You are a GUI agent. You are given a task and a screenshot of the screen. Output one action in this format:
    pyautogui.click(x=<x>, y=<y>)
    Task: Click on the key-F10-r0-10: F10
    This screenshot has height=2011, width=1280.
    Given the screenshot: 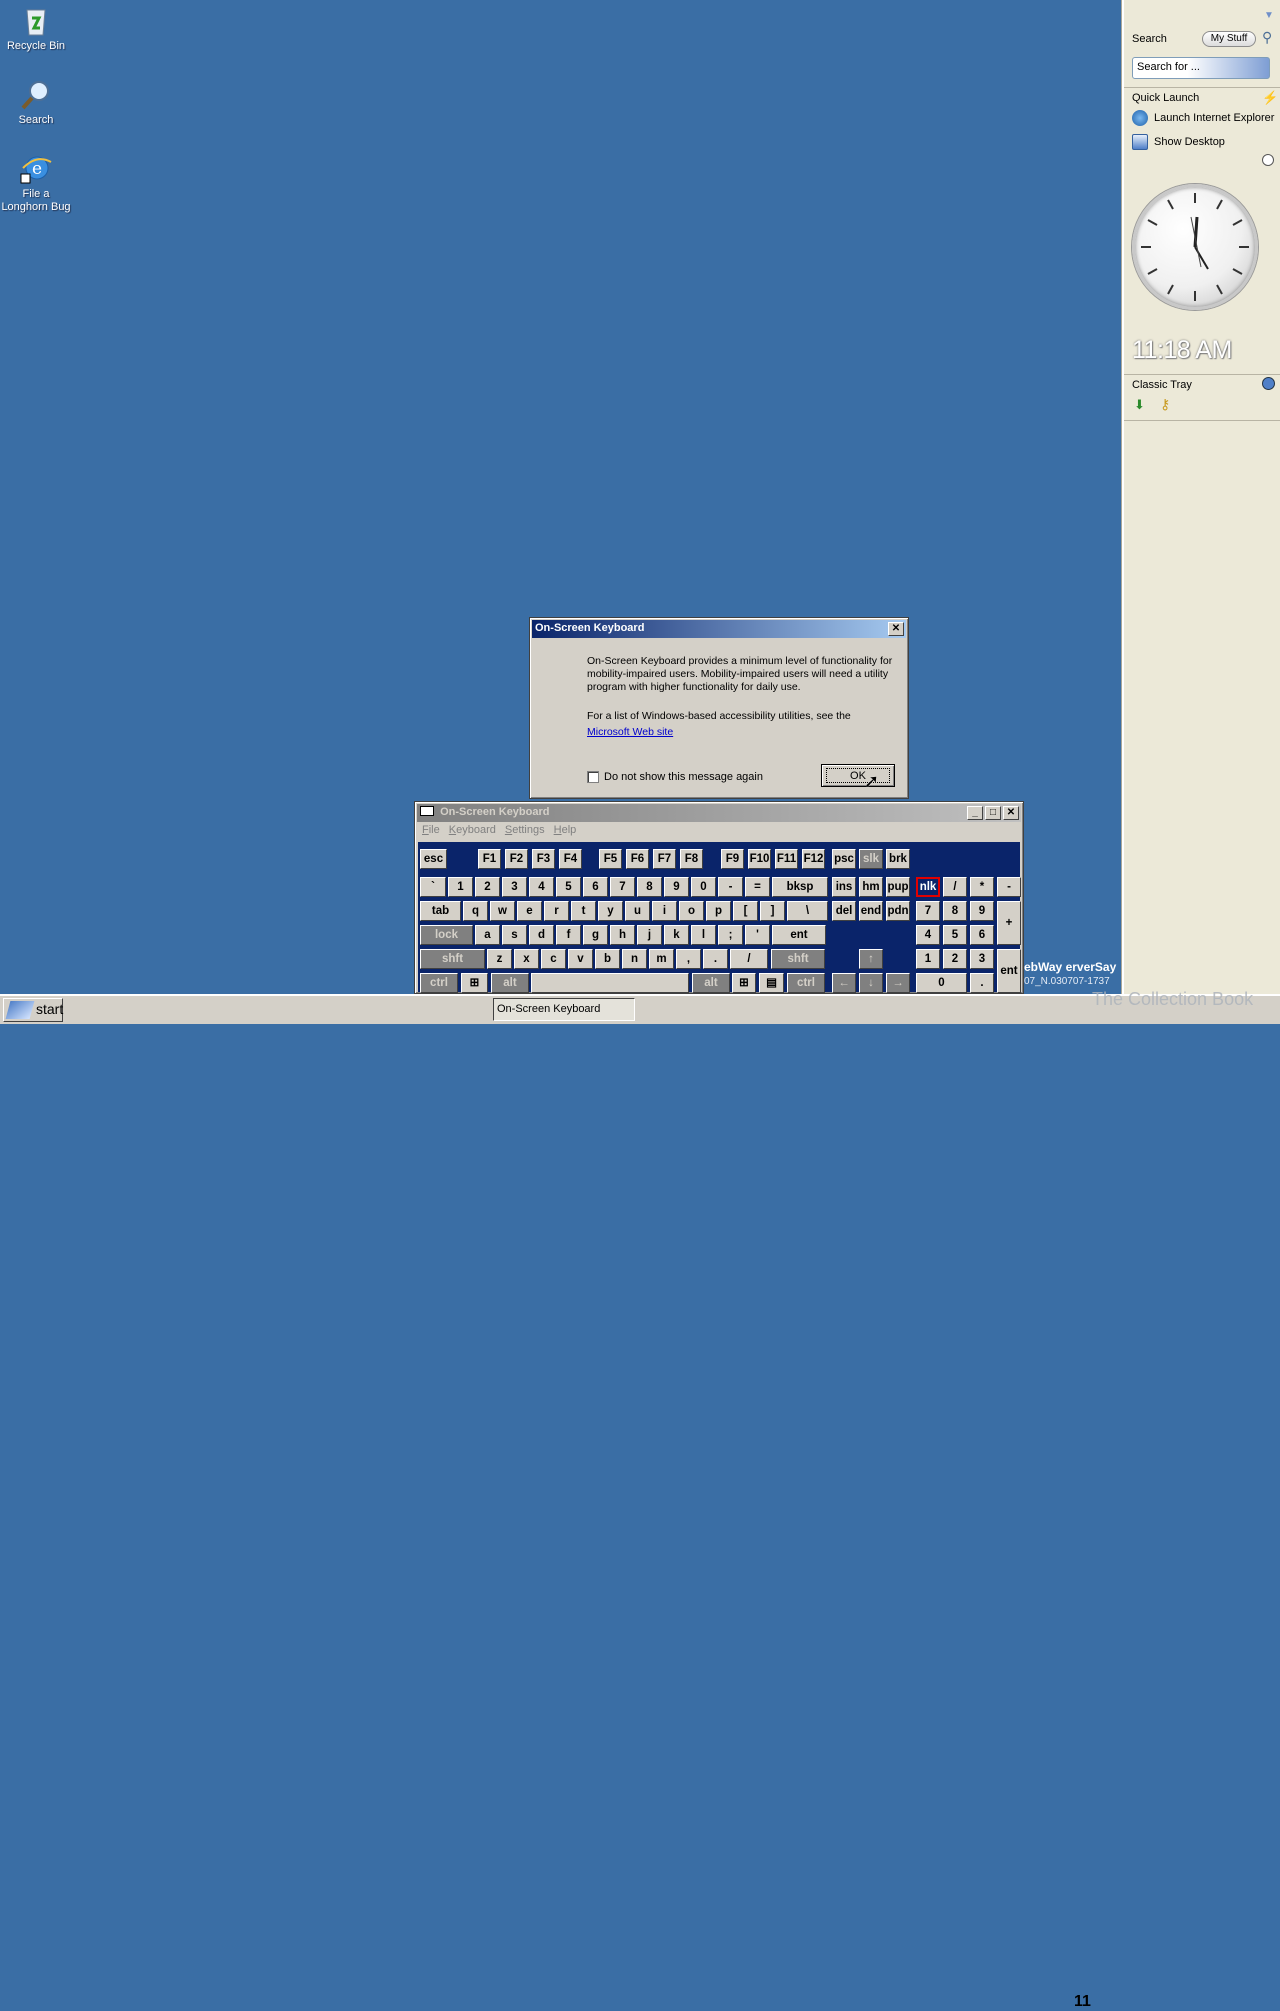 What is the action you would take?
    pyautogui.click(x=759, y=859)
    